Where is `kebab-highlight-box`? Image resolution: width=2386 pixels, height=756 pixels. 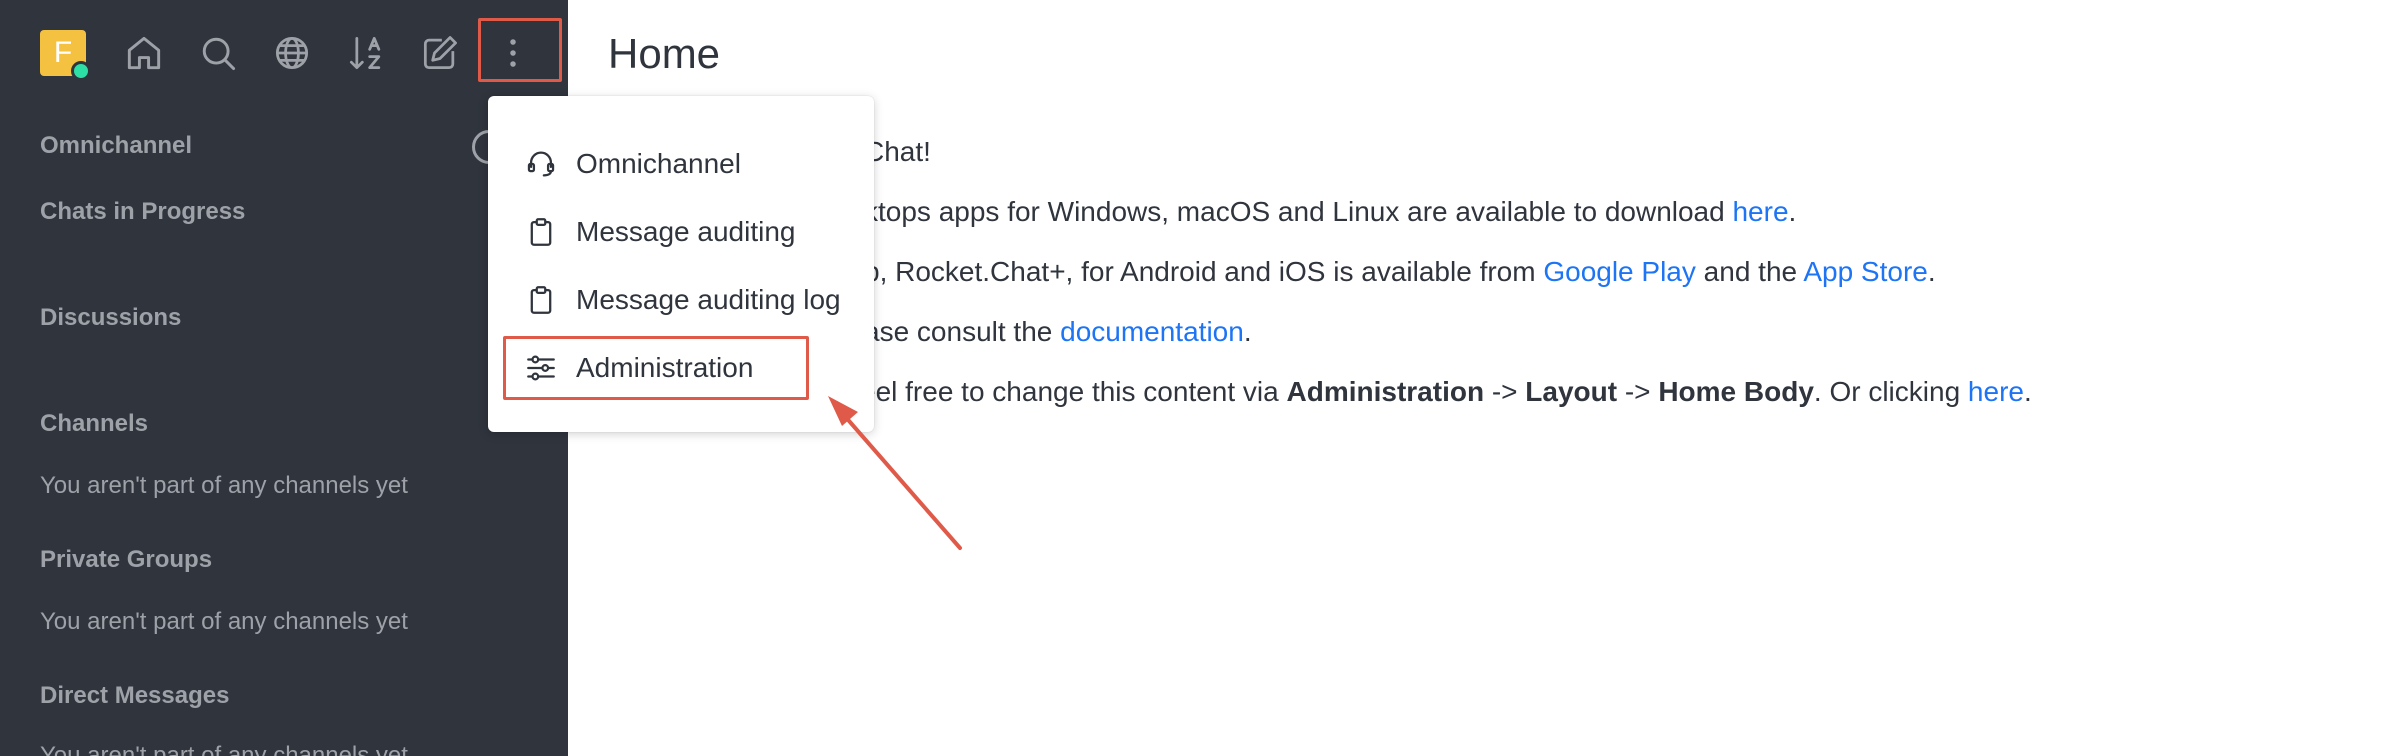
kebab-highlight-box is located at coordinates (520, 50).